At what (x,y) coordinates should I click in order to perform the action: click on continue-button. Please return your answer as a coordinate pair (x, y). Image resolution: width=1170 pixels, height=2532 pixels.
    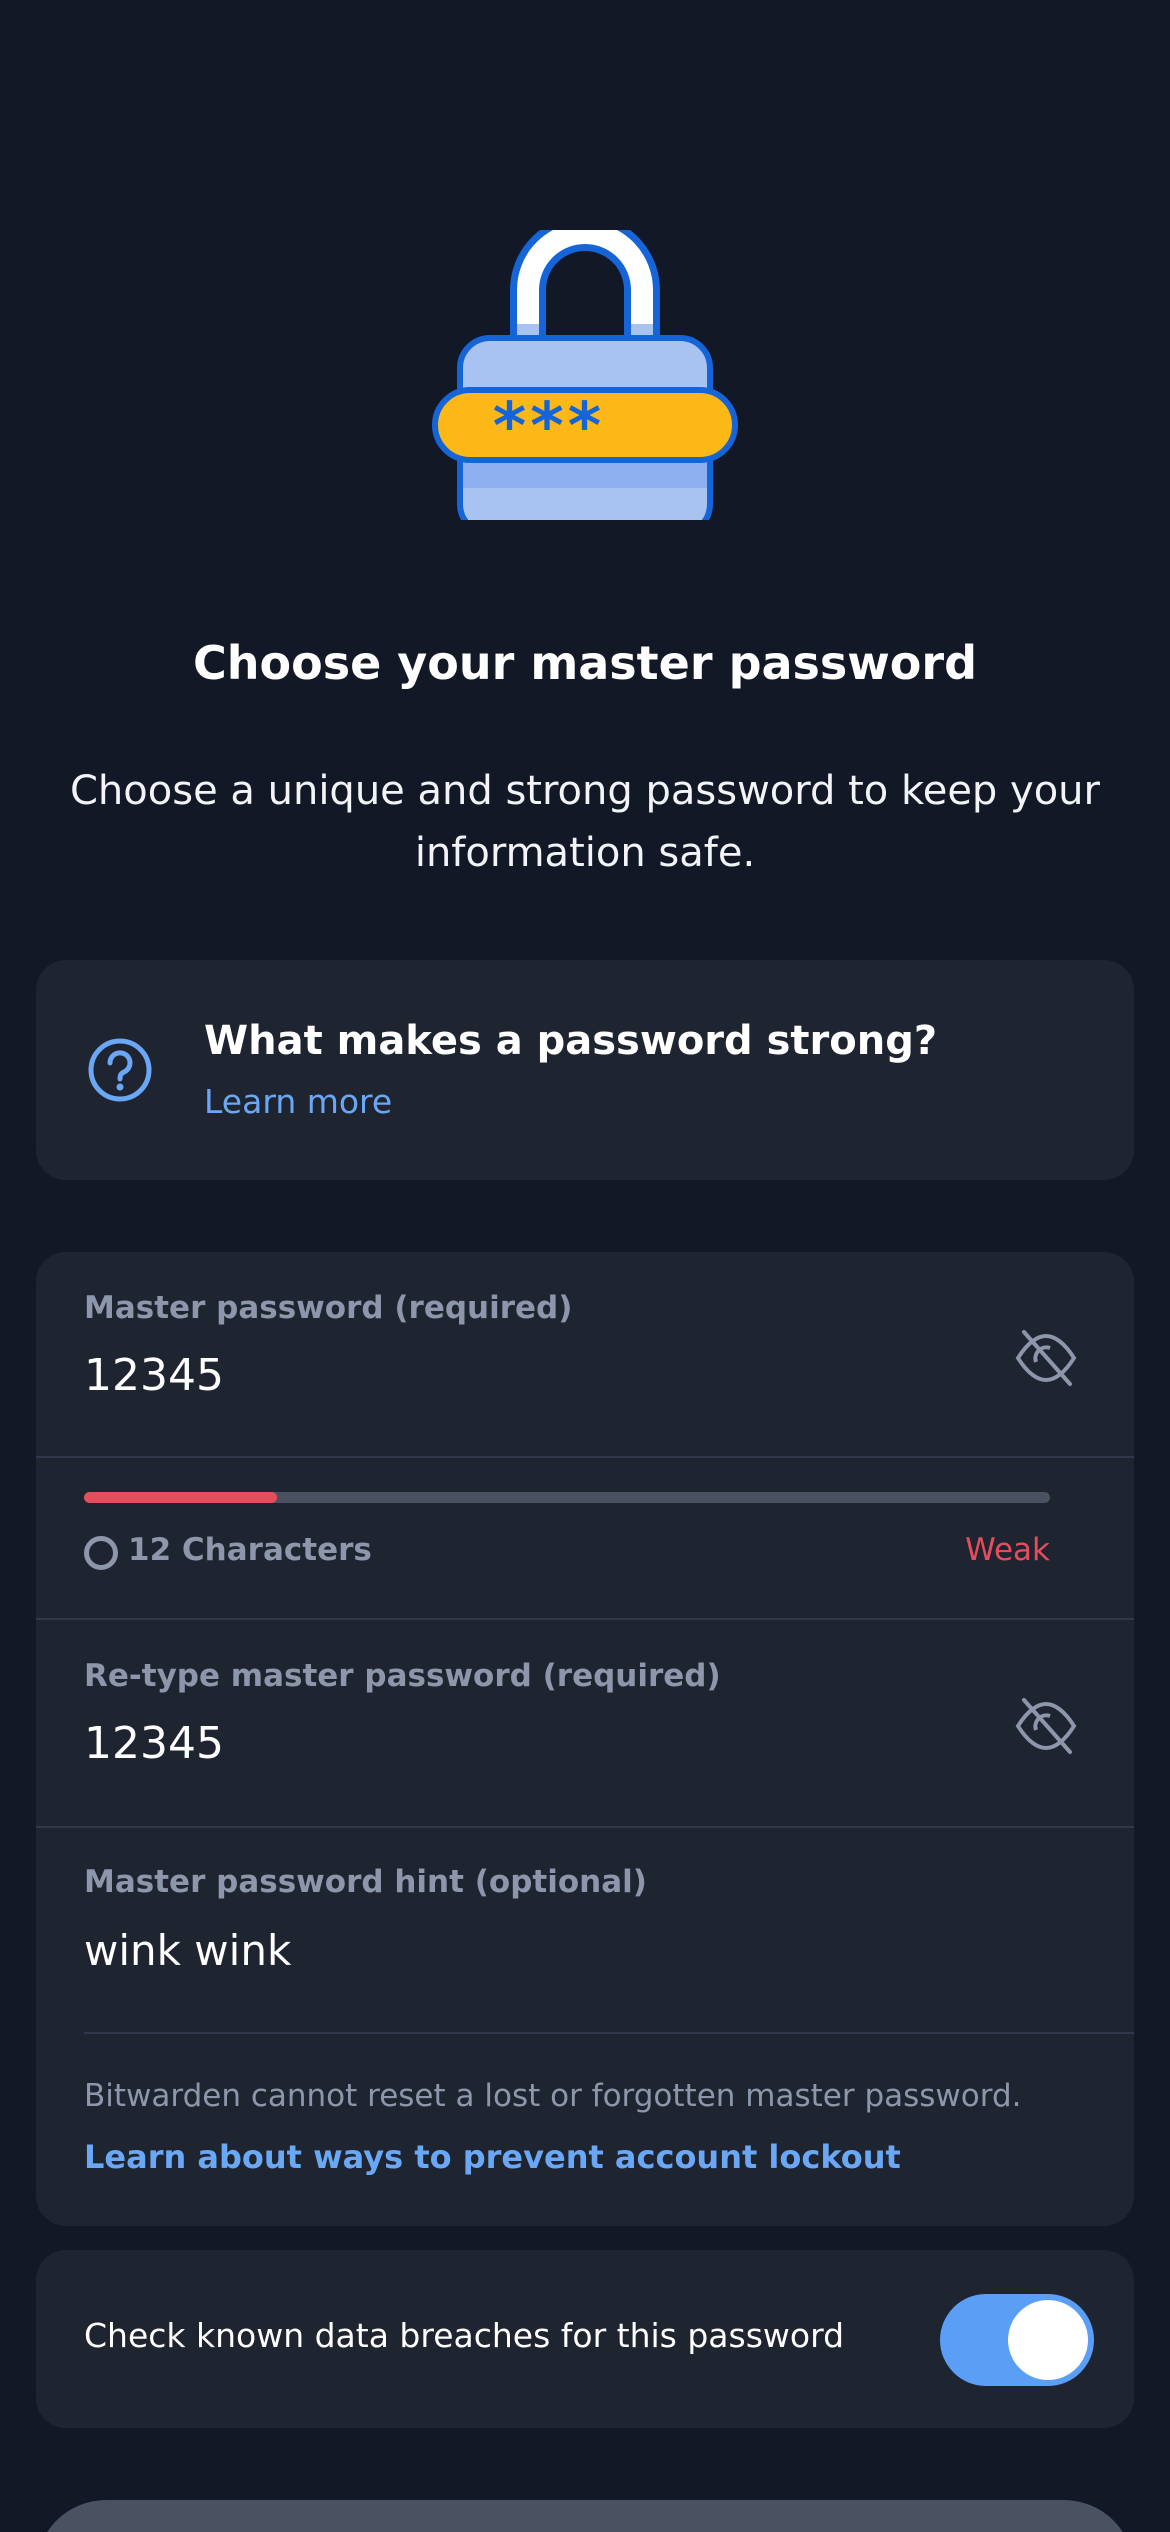
    Looking at the image, I should click on (585, 2516).